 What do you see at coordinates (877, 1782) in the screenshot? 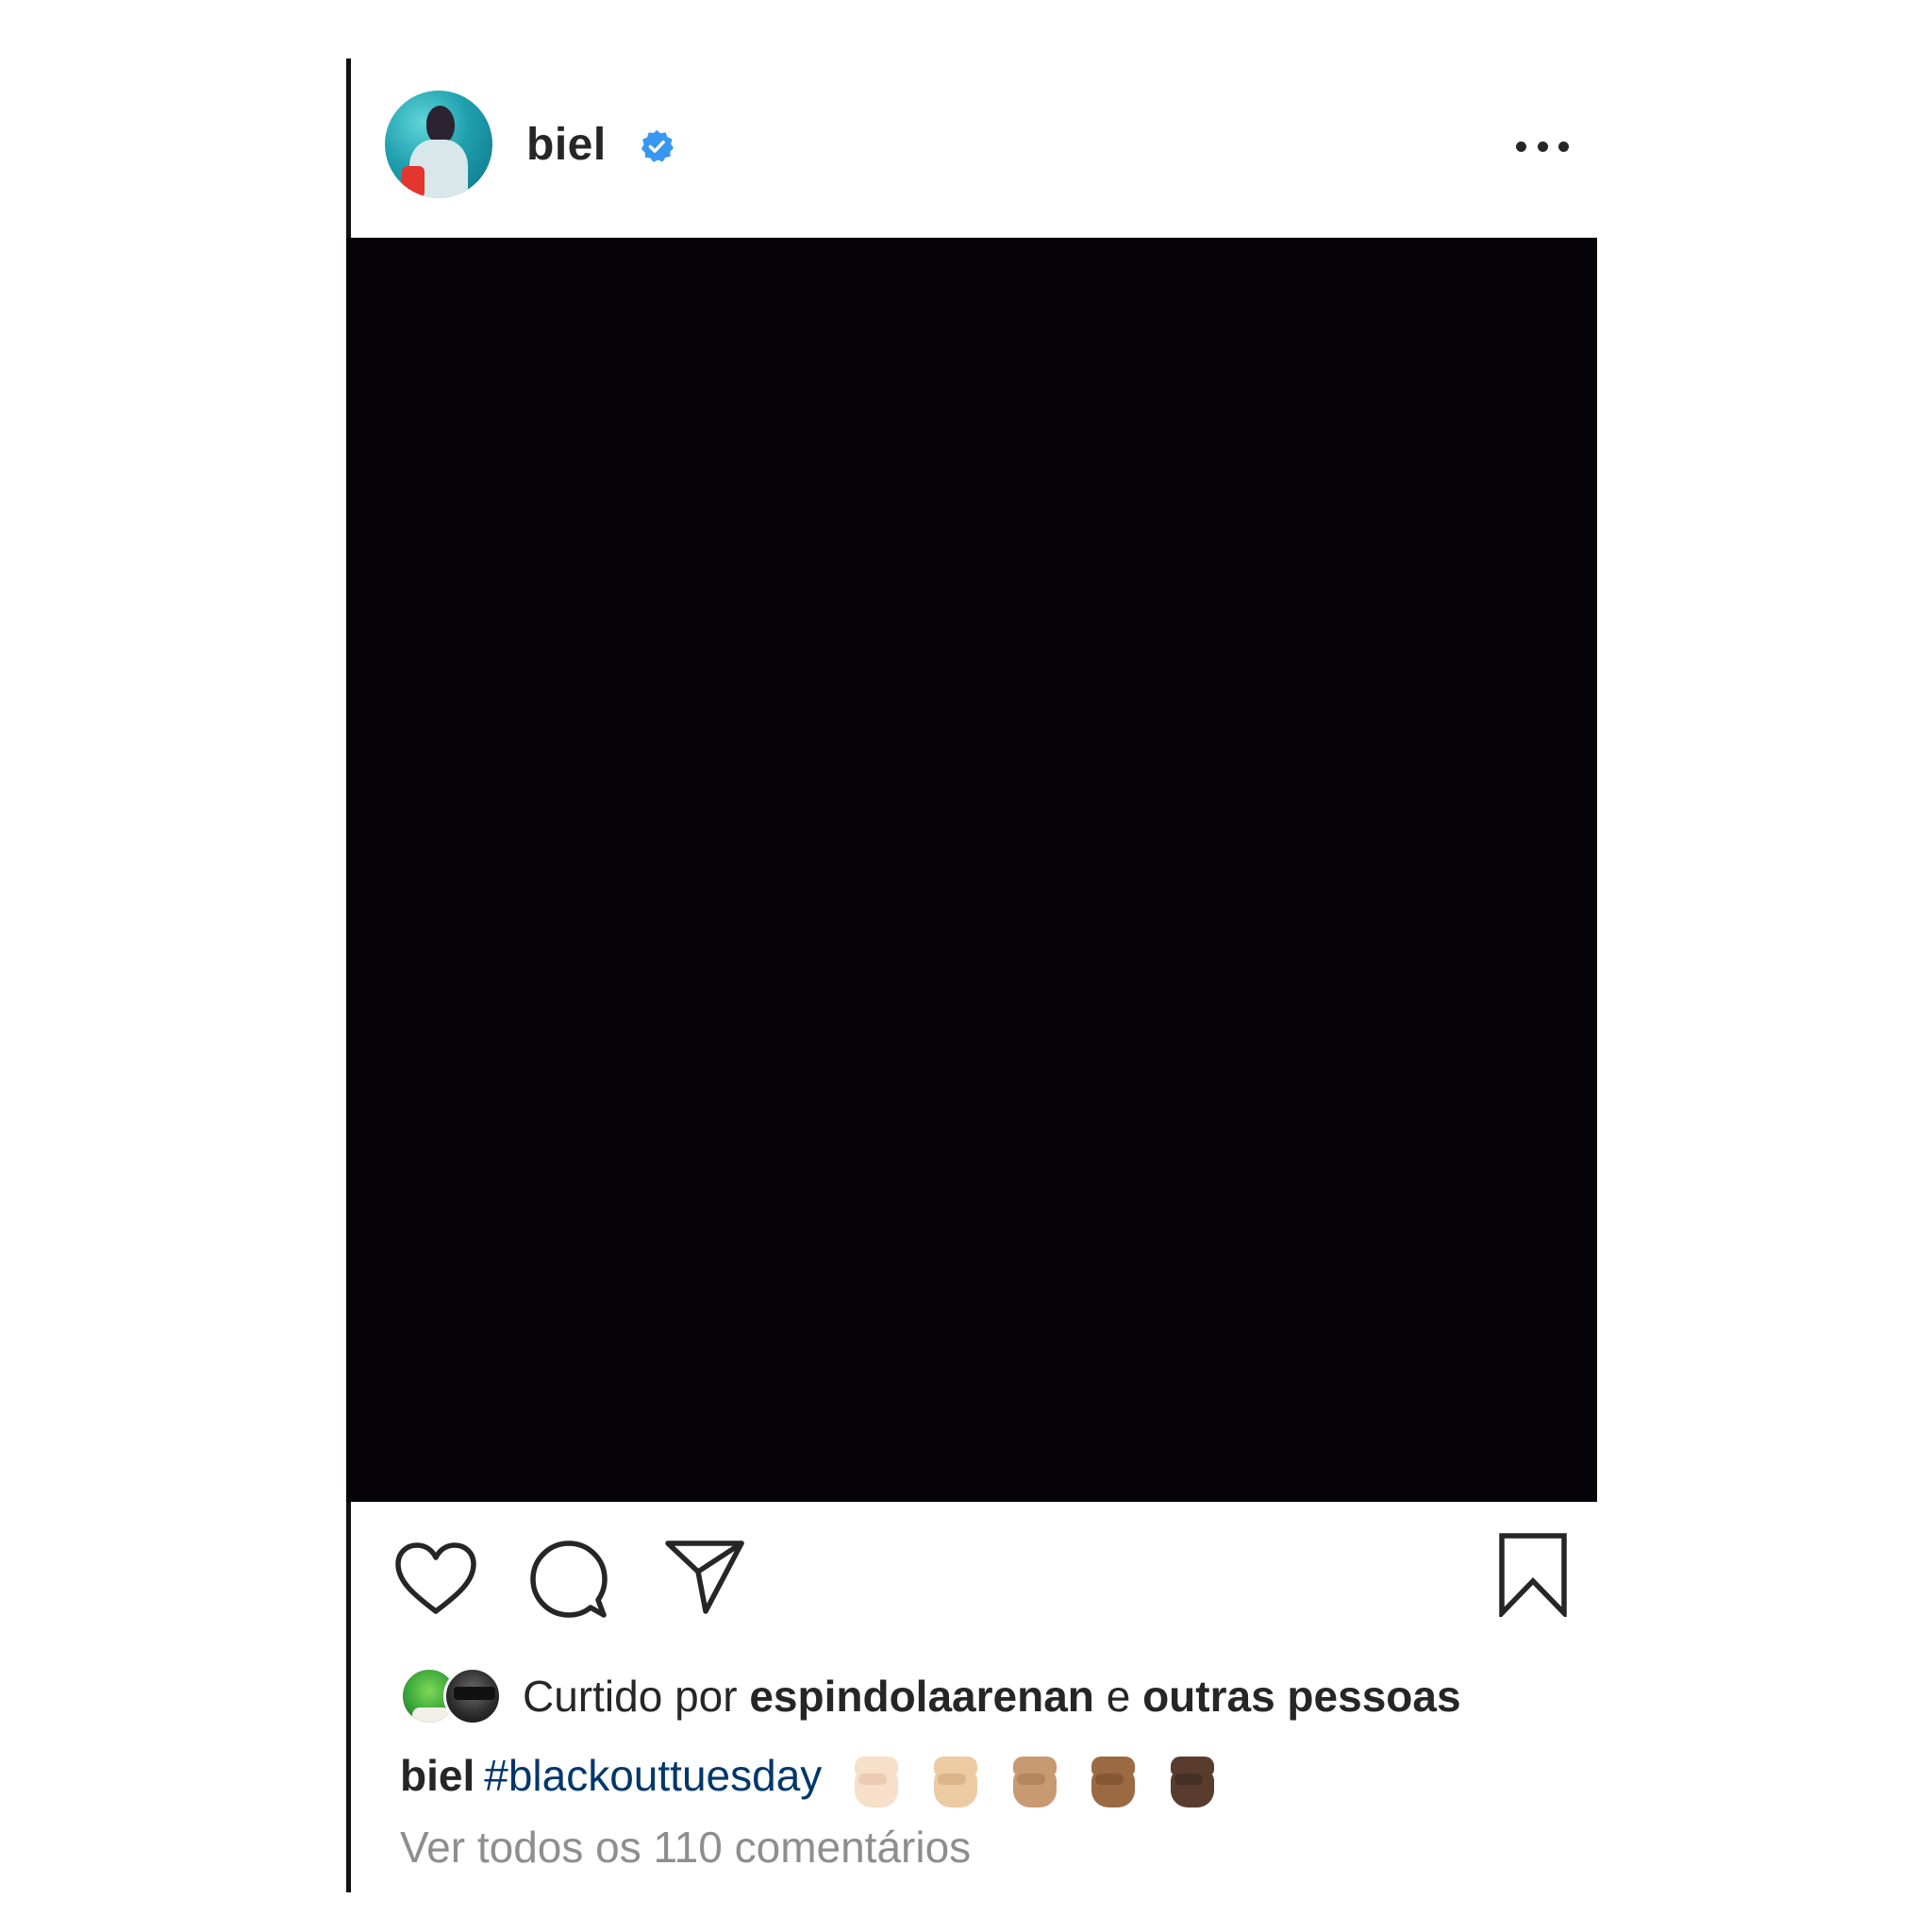
I see `raised-fist-emoji-light` at bounding box center [877, 1782].